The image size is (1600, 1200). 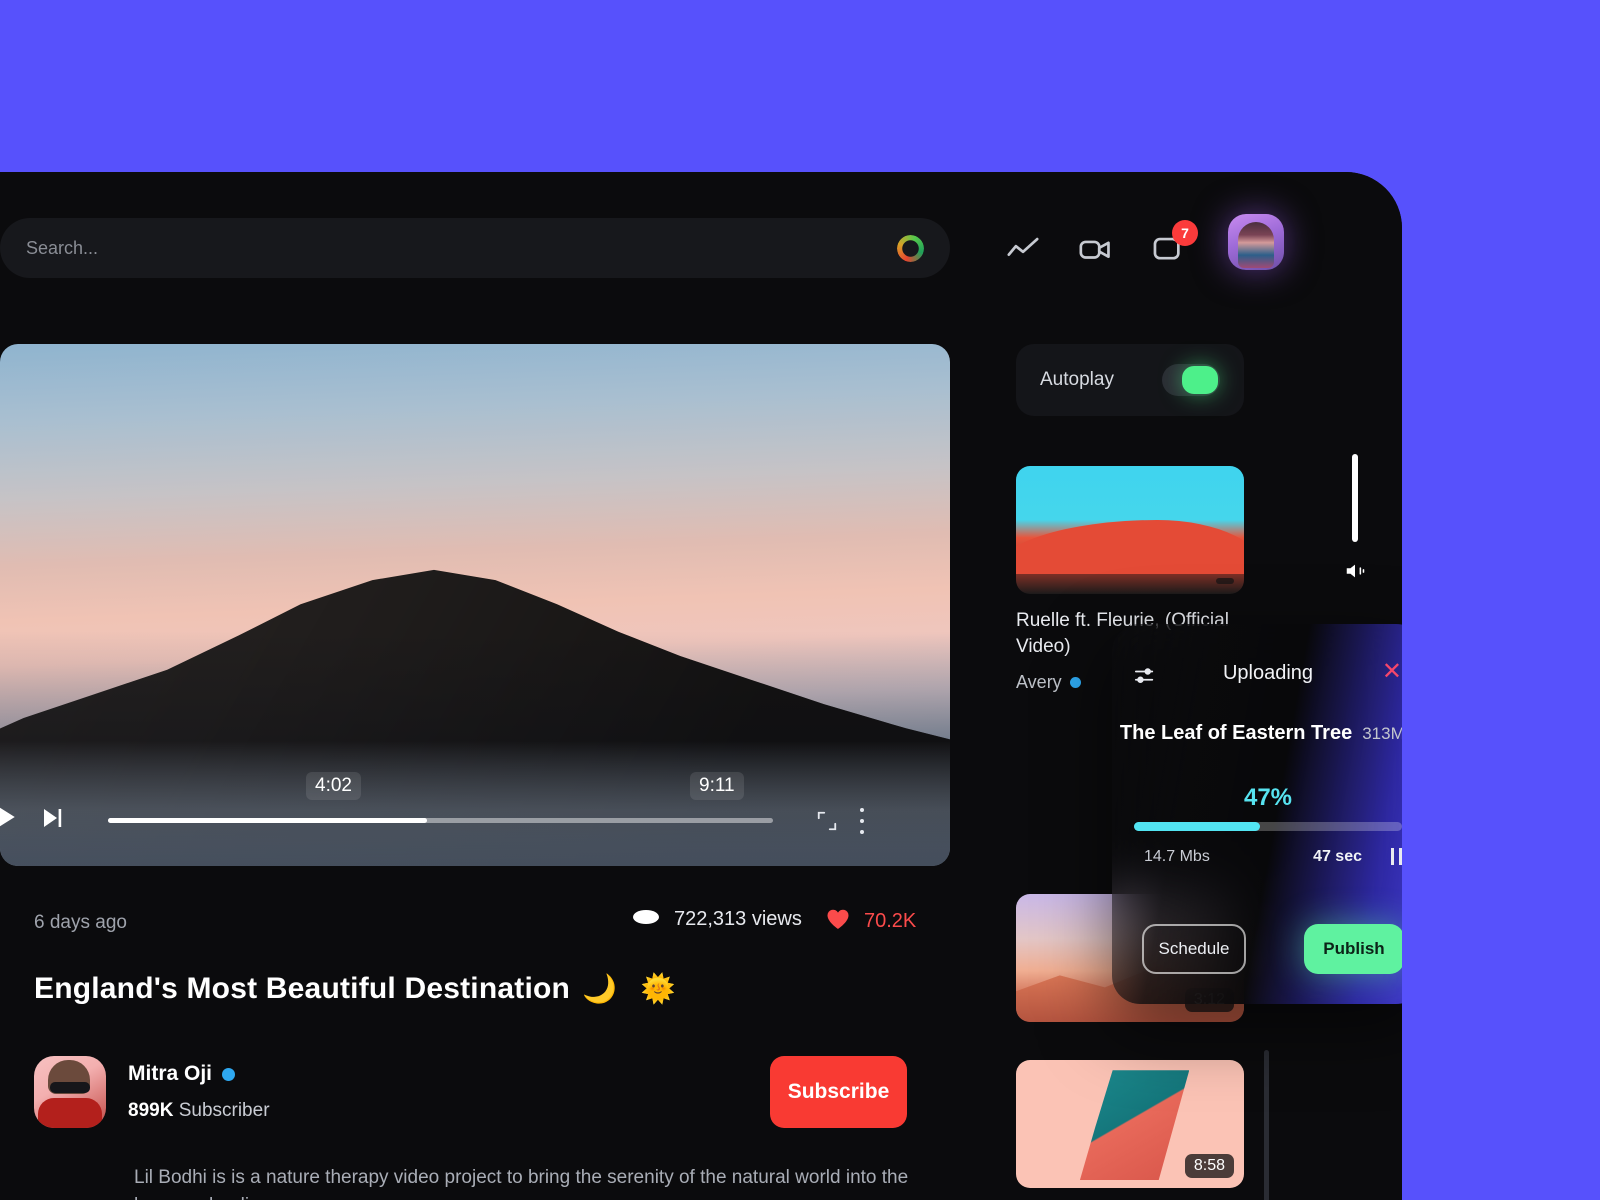 I want to click on video-thumbnail: 8:58, so click(x=1130, y=1124).